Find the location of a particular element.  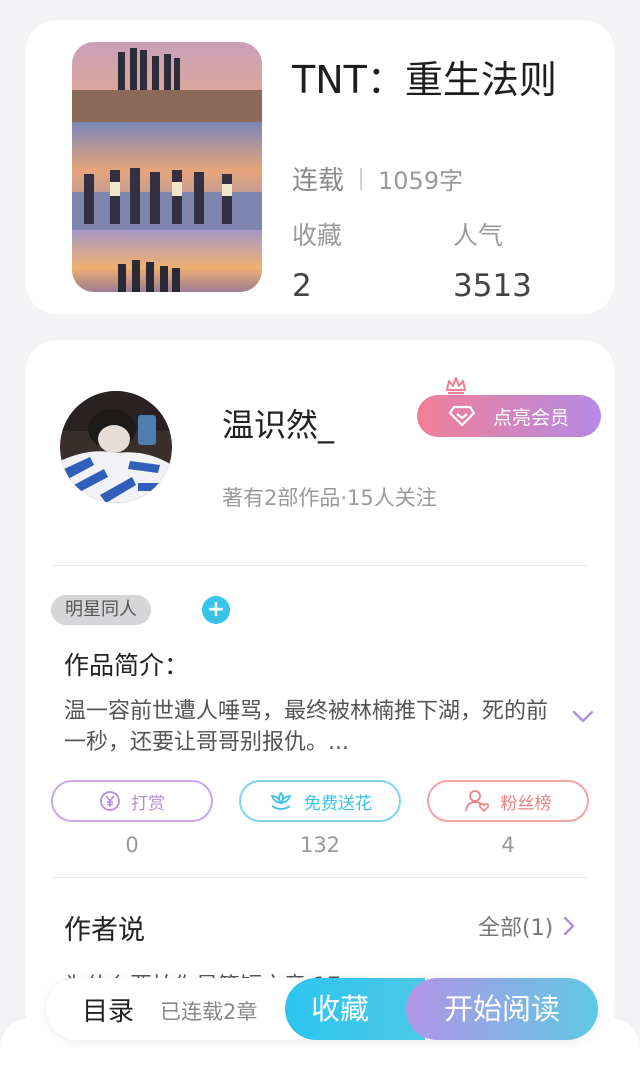

diamond-icon is located at coordinates (461, 416).